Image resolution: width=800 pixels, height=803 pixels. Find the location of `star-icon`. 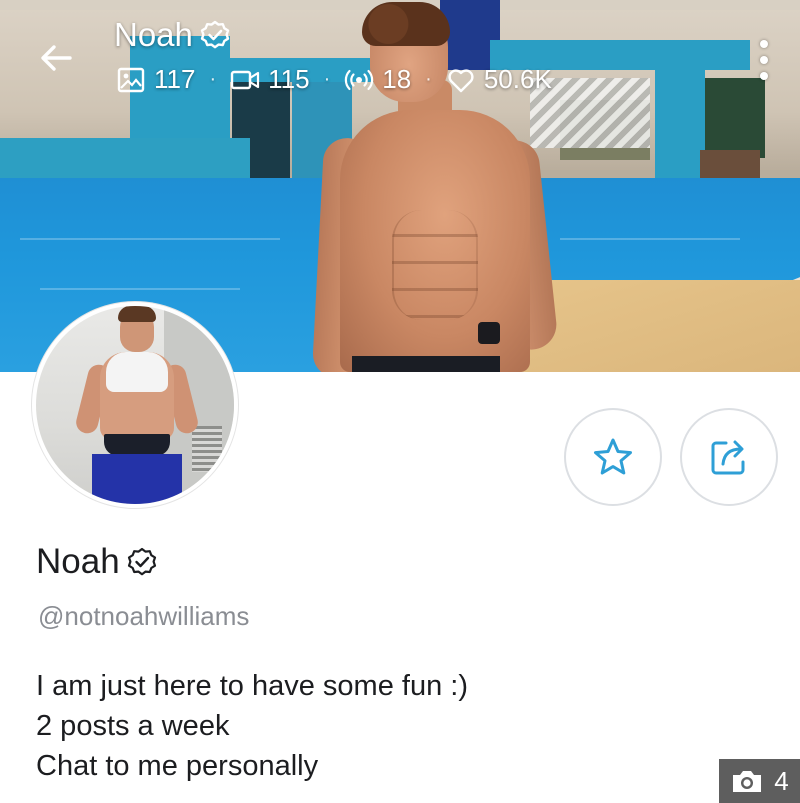

star-icon is located at coordinates (613, 456).